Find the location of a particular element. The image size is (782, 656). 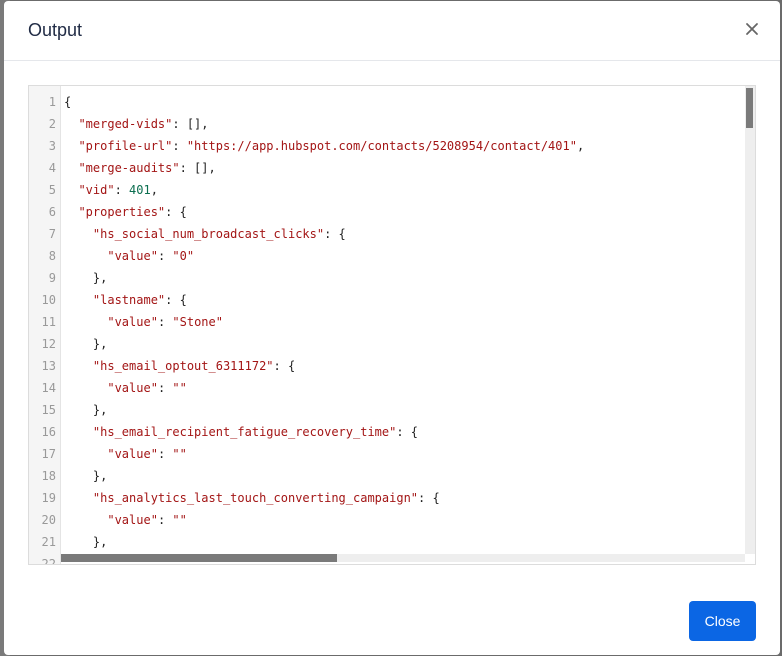

line-number: 12 is located at coordinates (48, 344).